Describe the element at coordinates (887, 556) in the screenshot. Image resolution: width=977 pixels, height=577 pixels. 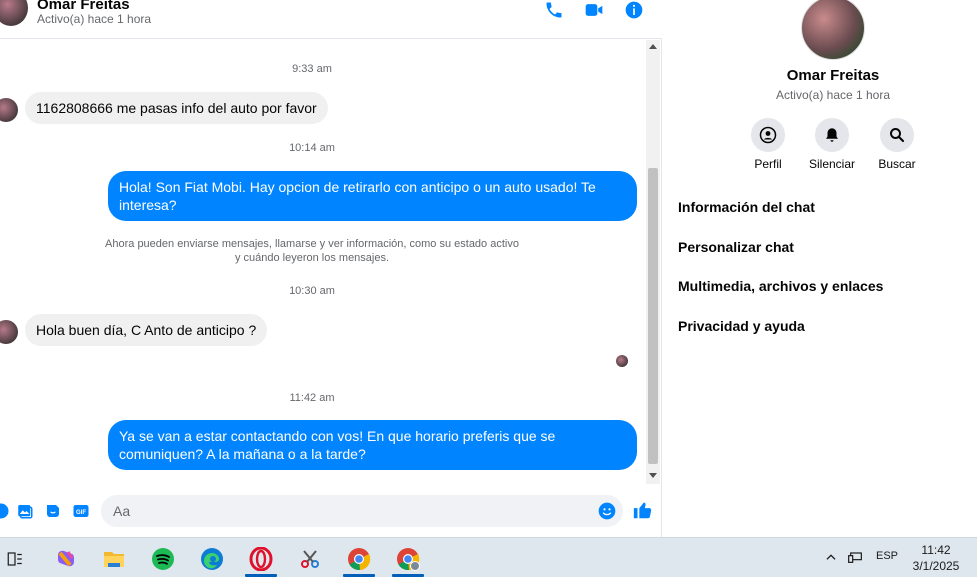
I see `input-language: ESP` at that location.